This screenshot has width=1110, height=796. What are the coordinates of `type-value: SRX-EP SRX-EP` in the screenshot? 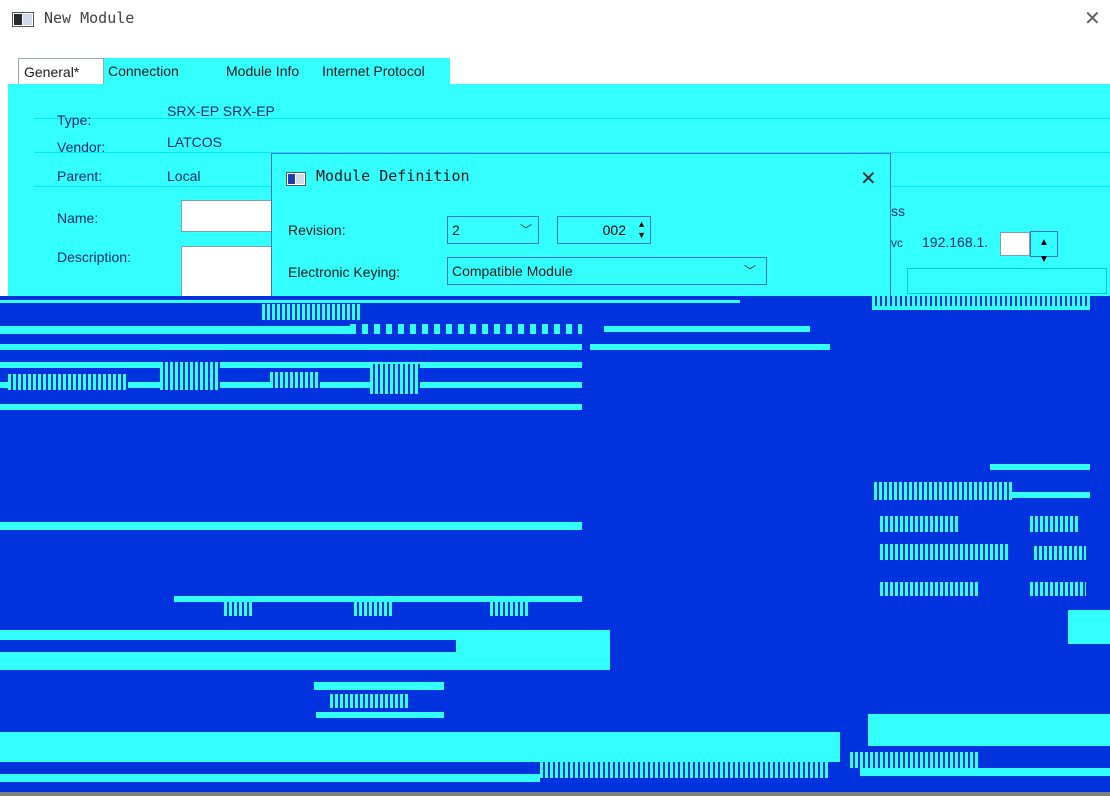 It's located at (221, 111).